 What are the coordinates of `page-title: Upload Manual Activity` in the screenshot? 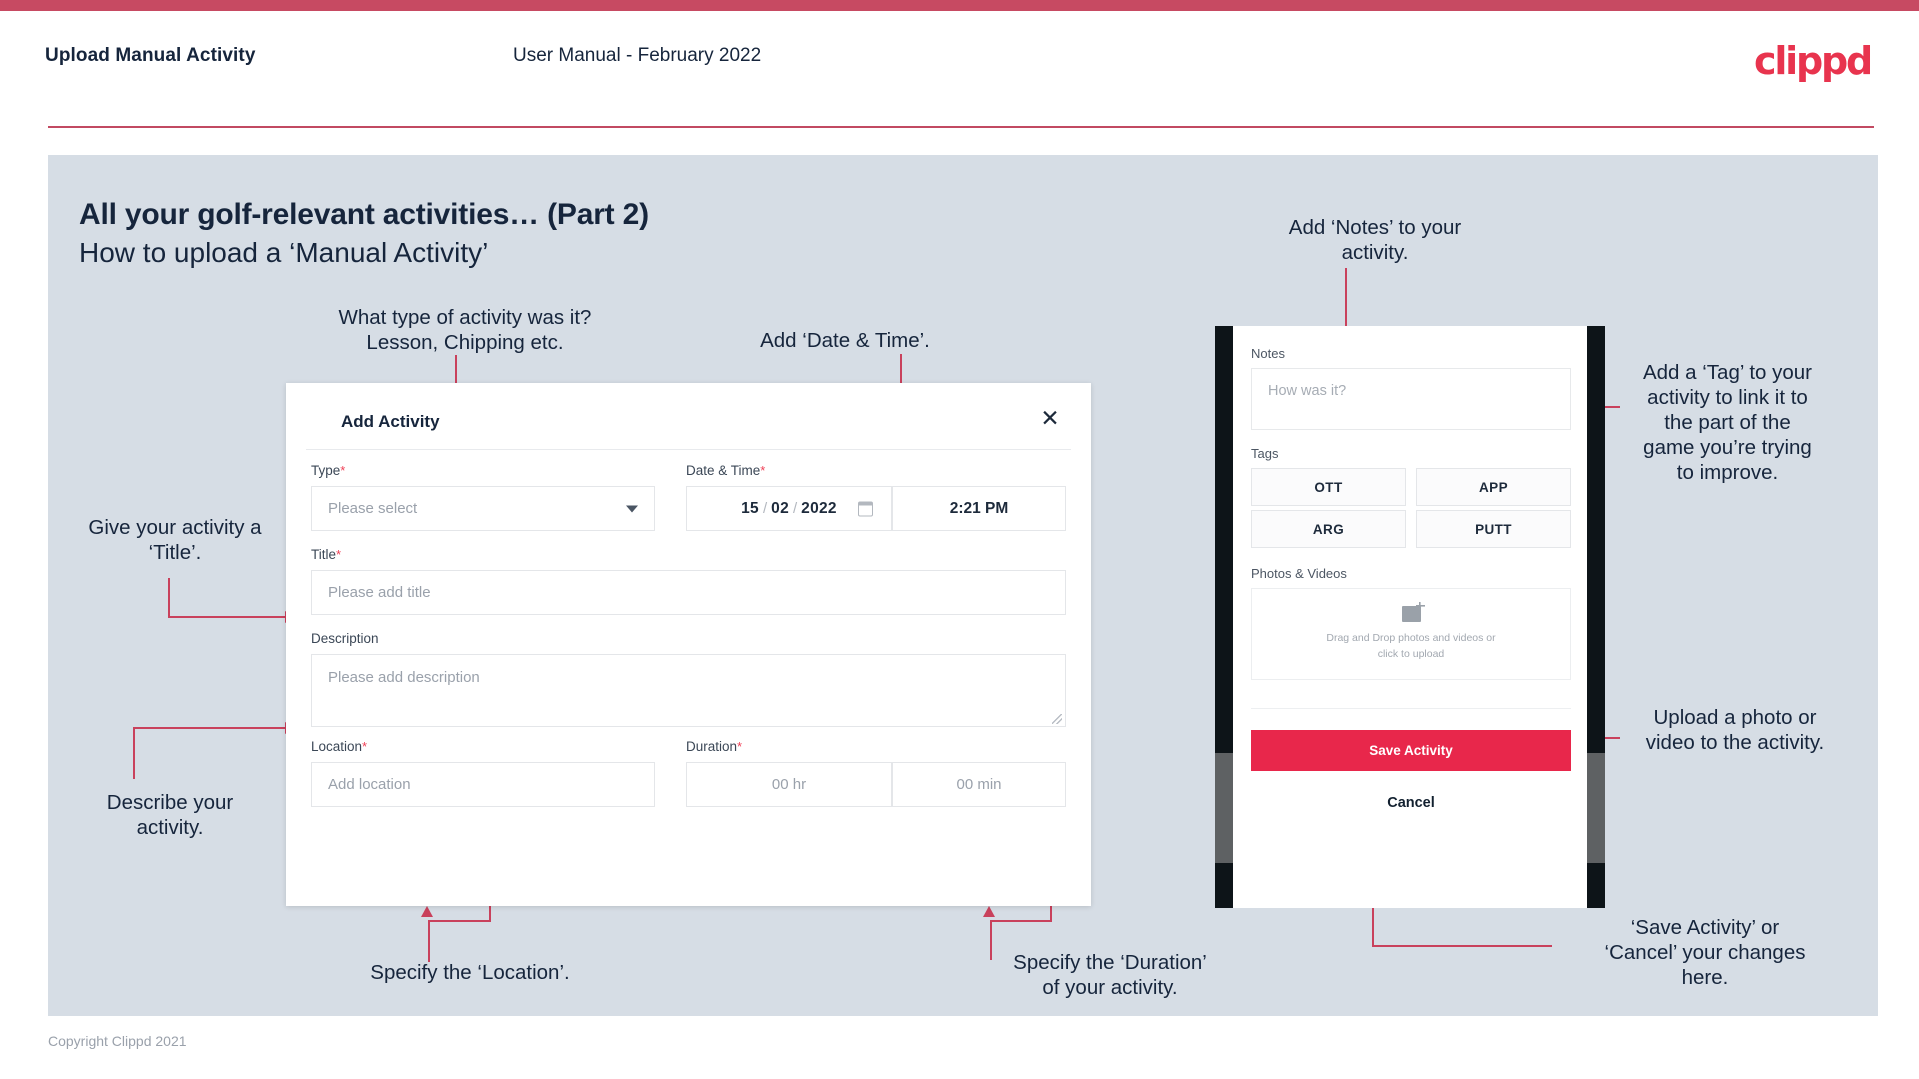 It's located at (150, 55).